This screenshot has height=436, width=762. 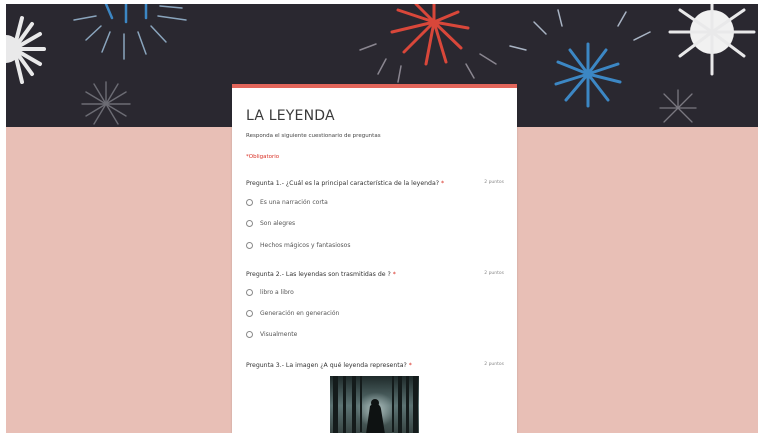 What do you see at coordinates (277, 292) in the screenshot?
I see `option-label: libro a libro` at bounding box center [277, 292].